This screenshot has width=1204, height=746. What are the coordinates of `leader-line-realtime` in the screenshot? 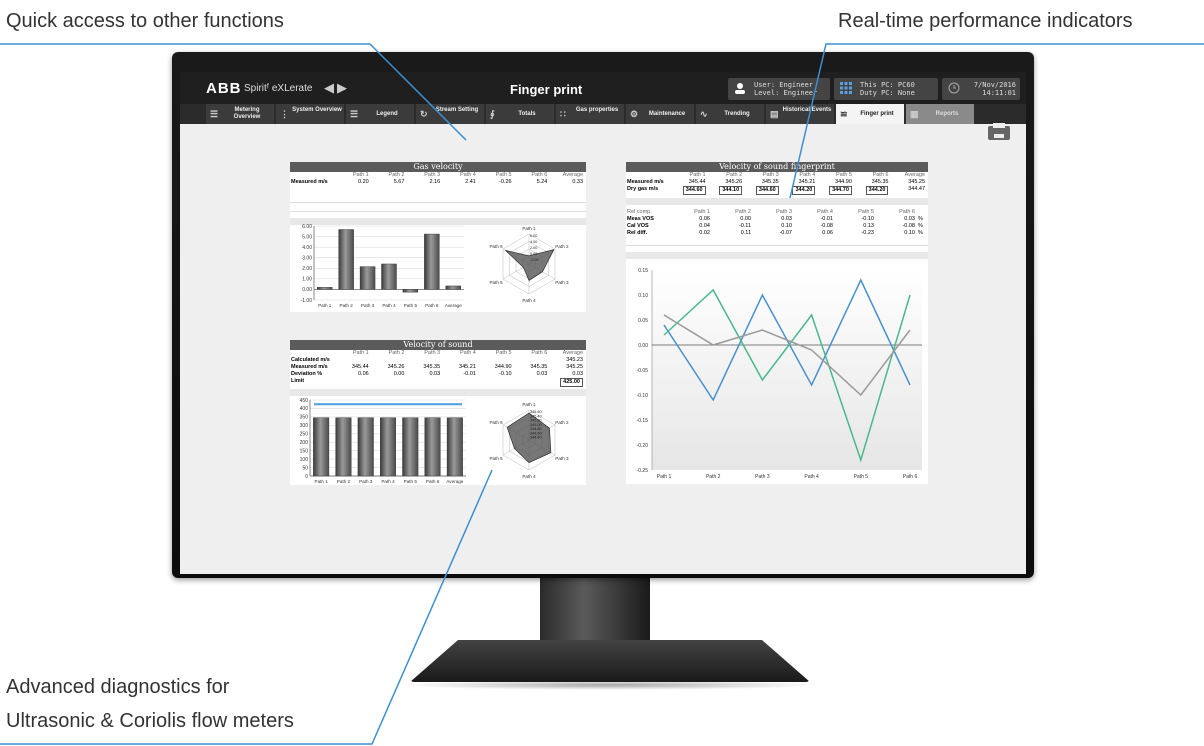 It's located at (996, 121).